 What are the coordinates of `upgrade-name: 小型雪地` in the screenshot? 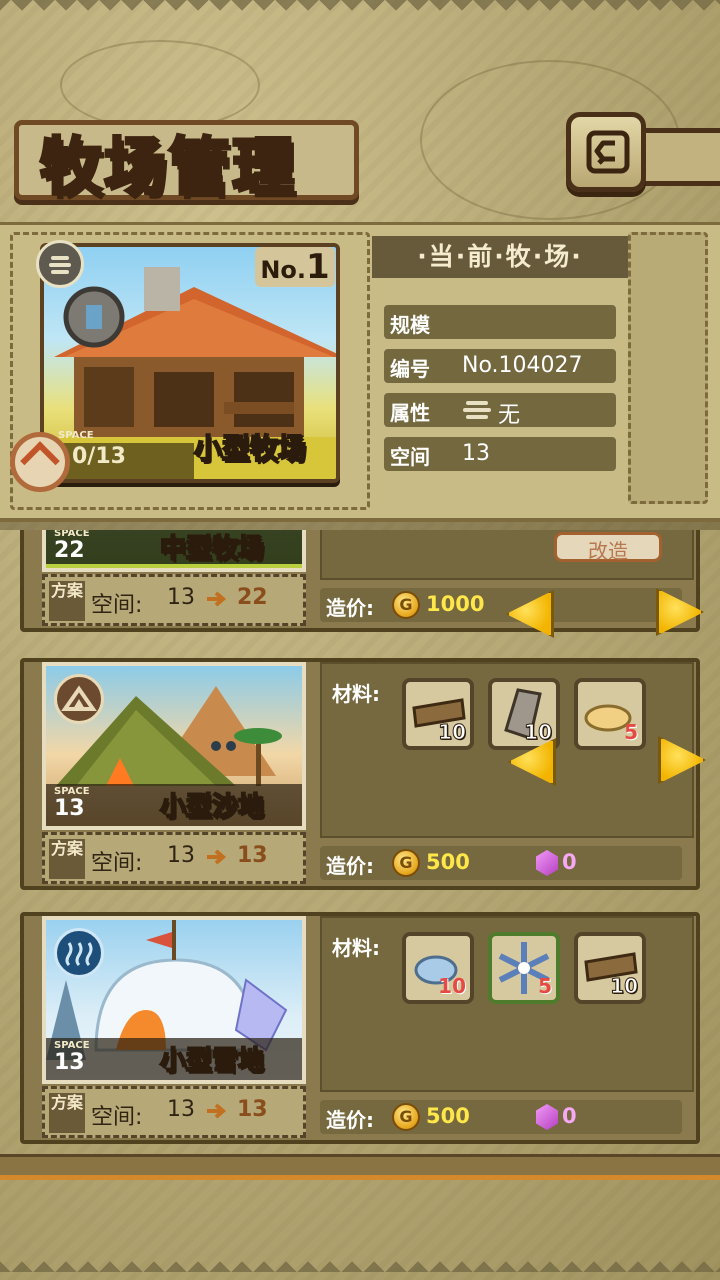 It's located at (212, 1061).